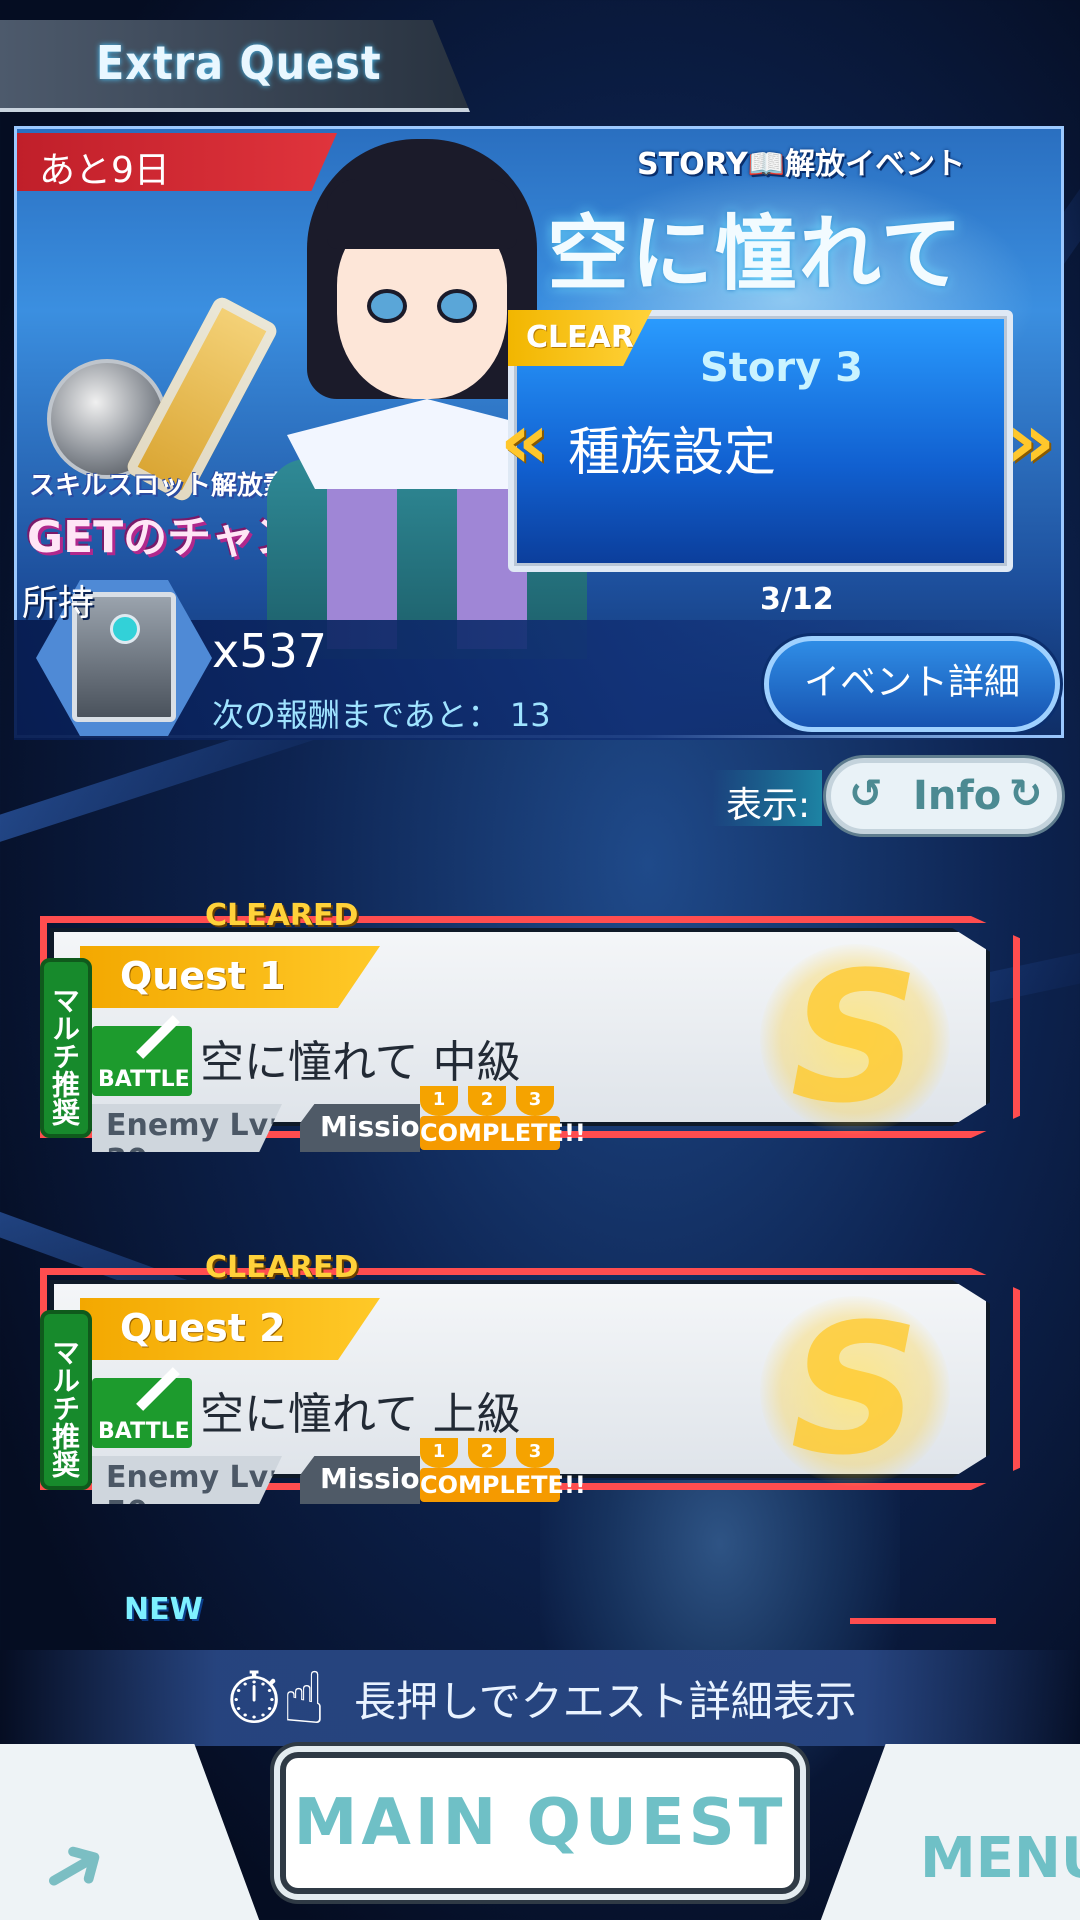 This screenshot has width=1080, height=1920. Describe the element at coordinates (1030, 440) in the screenshot. I see `next-story-chevron-icon: »` at that location.